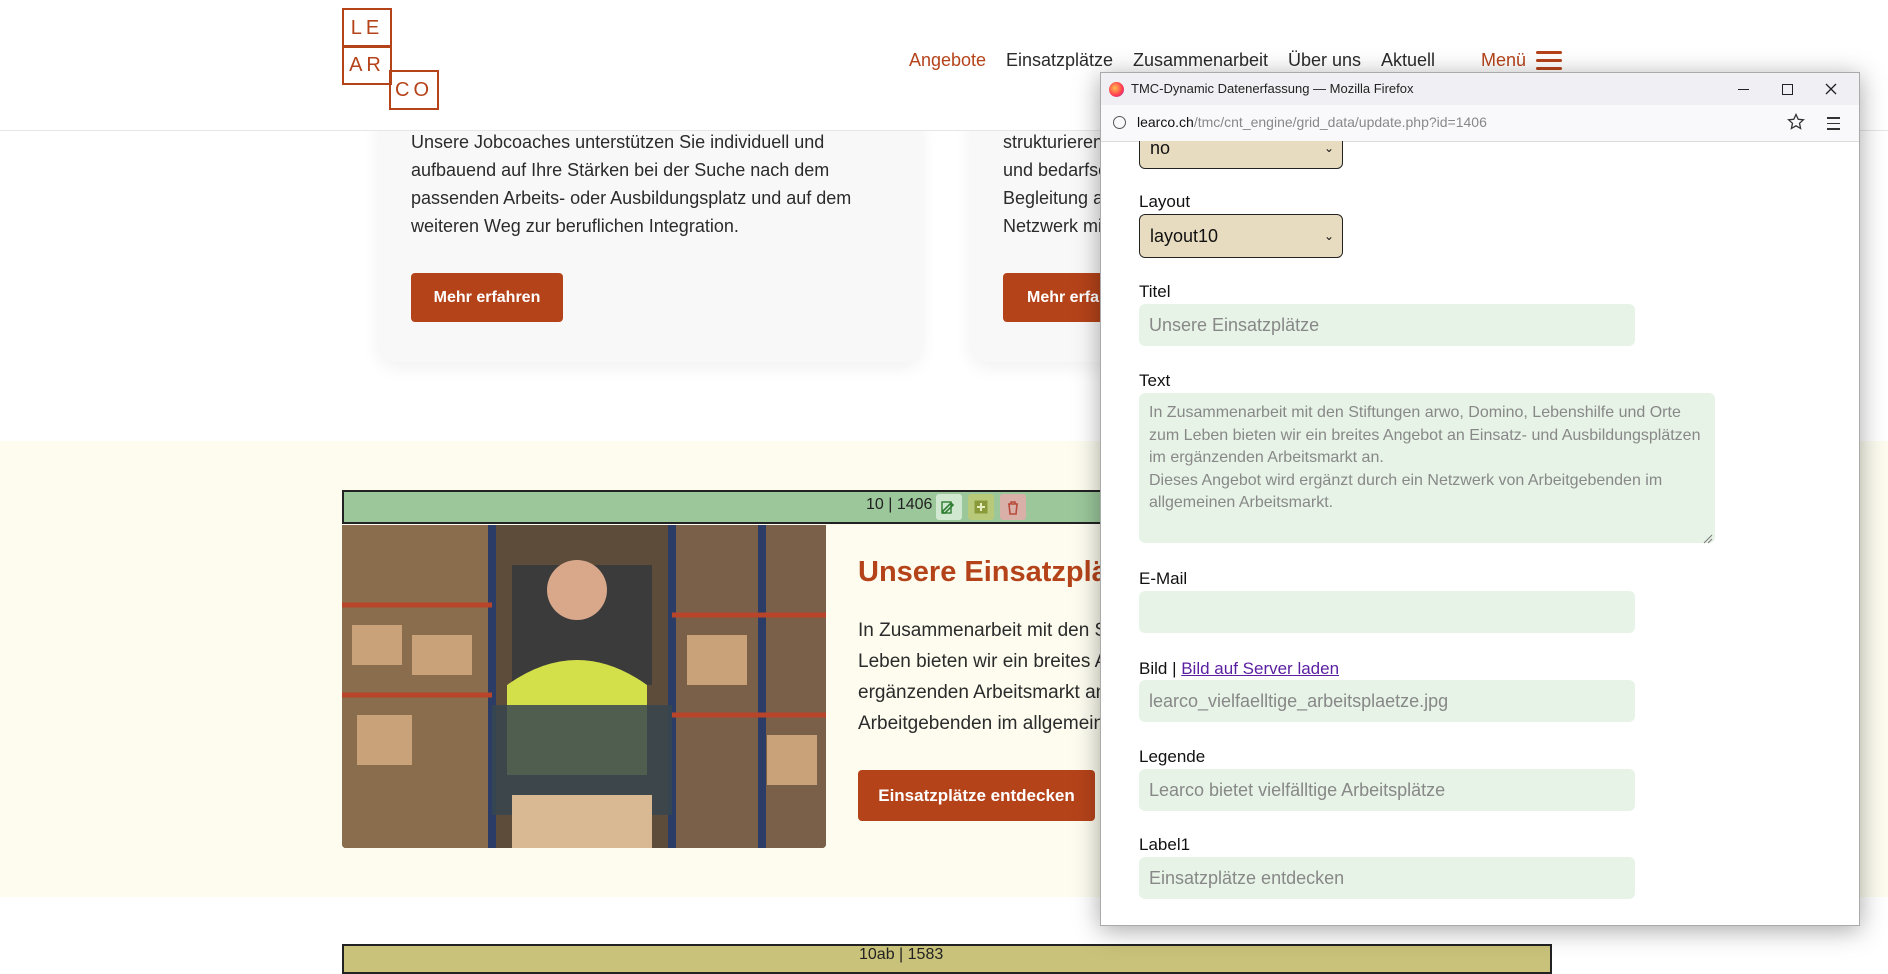 The width and height of the screenshot is (1888, 974). Describe the element at coordinates (394, 59) in the screenshot. I see `logo: LE AR CO` at that location.